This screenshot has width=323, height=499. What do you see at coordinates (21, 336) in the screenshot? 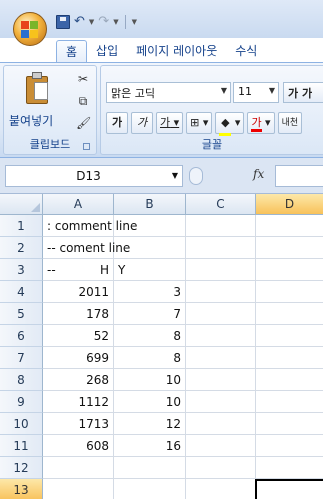
I see `row-header-6: 6` at bounding box center [21, 336].